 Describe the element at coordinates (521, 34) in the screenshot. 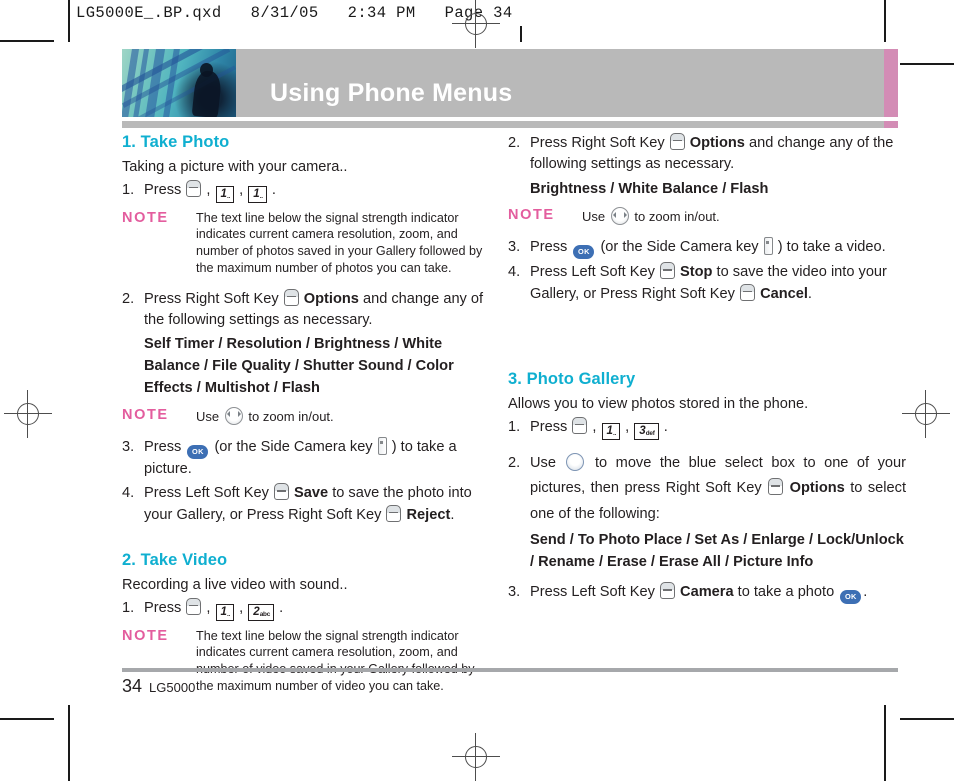

I see `trim-line-top-right` at that location.